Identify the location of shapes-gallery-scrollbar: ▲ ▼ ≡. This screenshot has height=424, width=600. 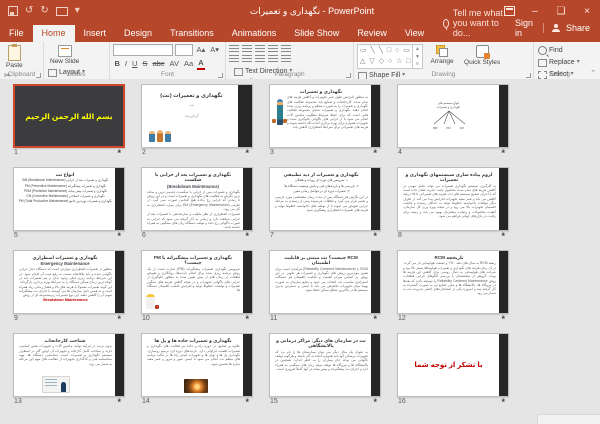
(417, 56).